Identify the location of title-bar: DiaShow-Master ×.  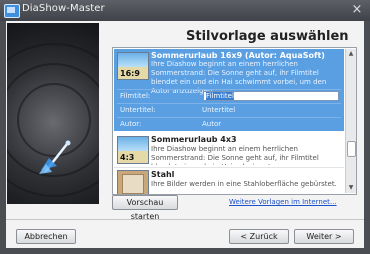
(185, 11).